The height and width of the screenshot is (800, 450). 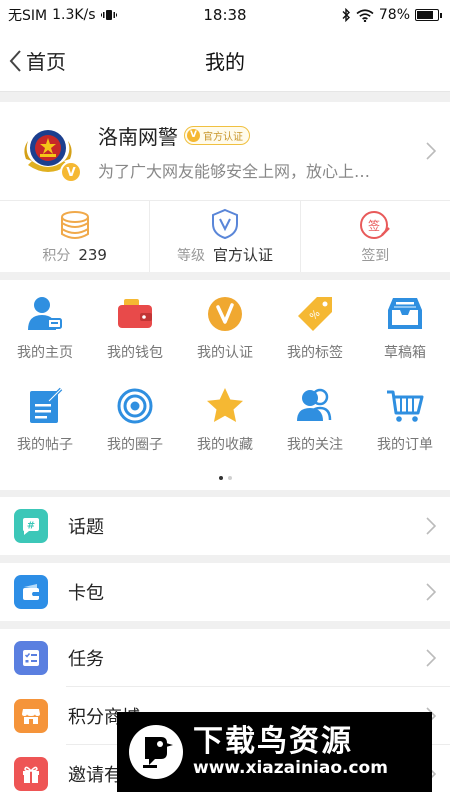 I want to click on grid-item-drafts: 草稿箱, so click(x=405, y=327).